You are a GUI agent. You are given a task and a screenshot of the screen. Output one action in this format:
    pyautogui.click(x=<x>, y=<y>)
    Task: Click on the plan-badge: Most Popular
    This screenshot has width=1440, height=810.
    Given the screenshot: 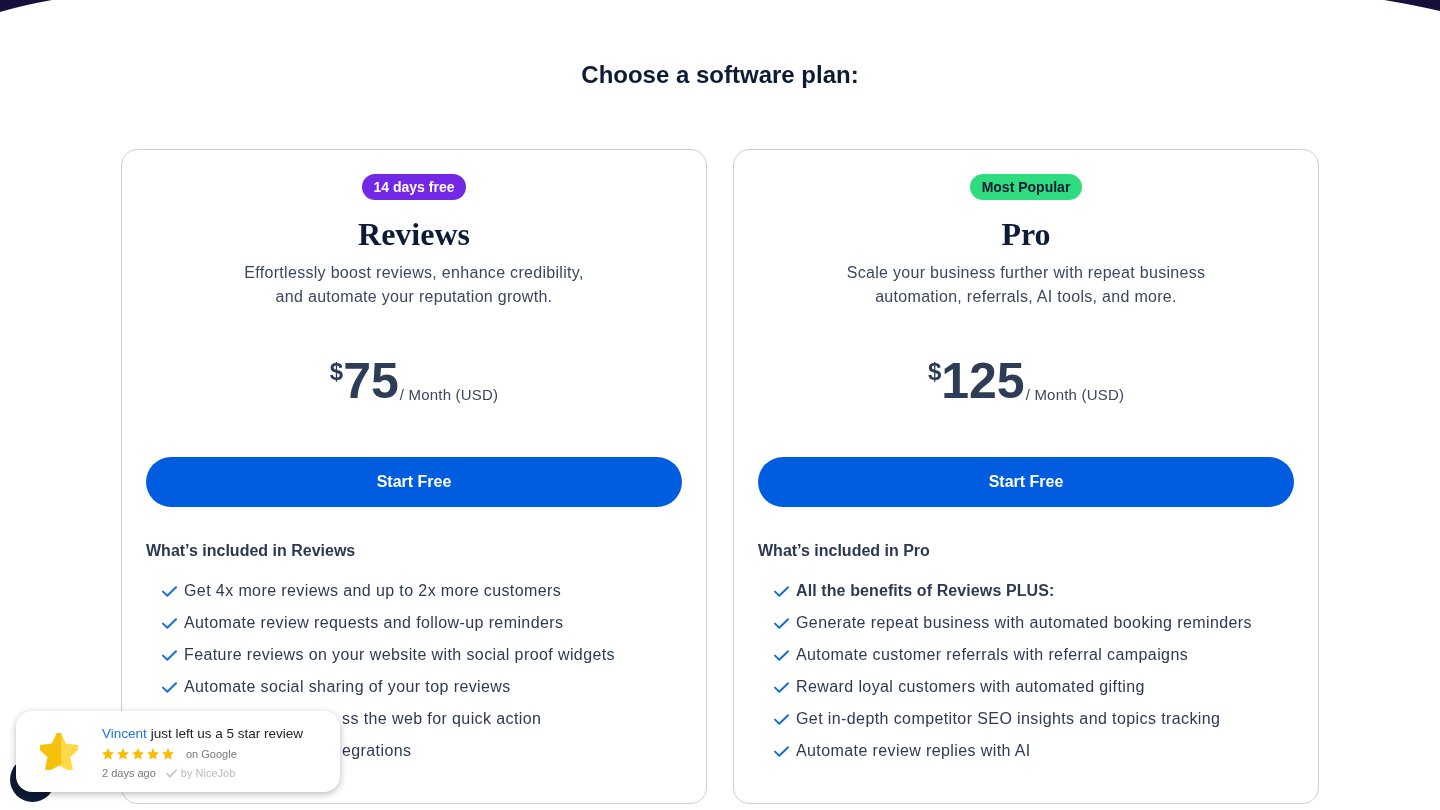 What is the action you would take?
    pyautogui.click(x=1026, y=187)
    